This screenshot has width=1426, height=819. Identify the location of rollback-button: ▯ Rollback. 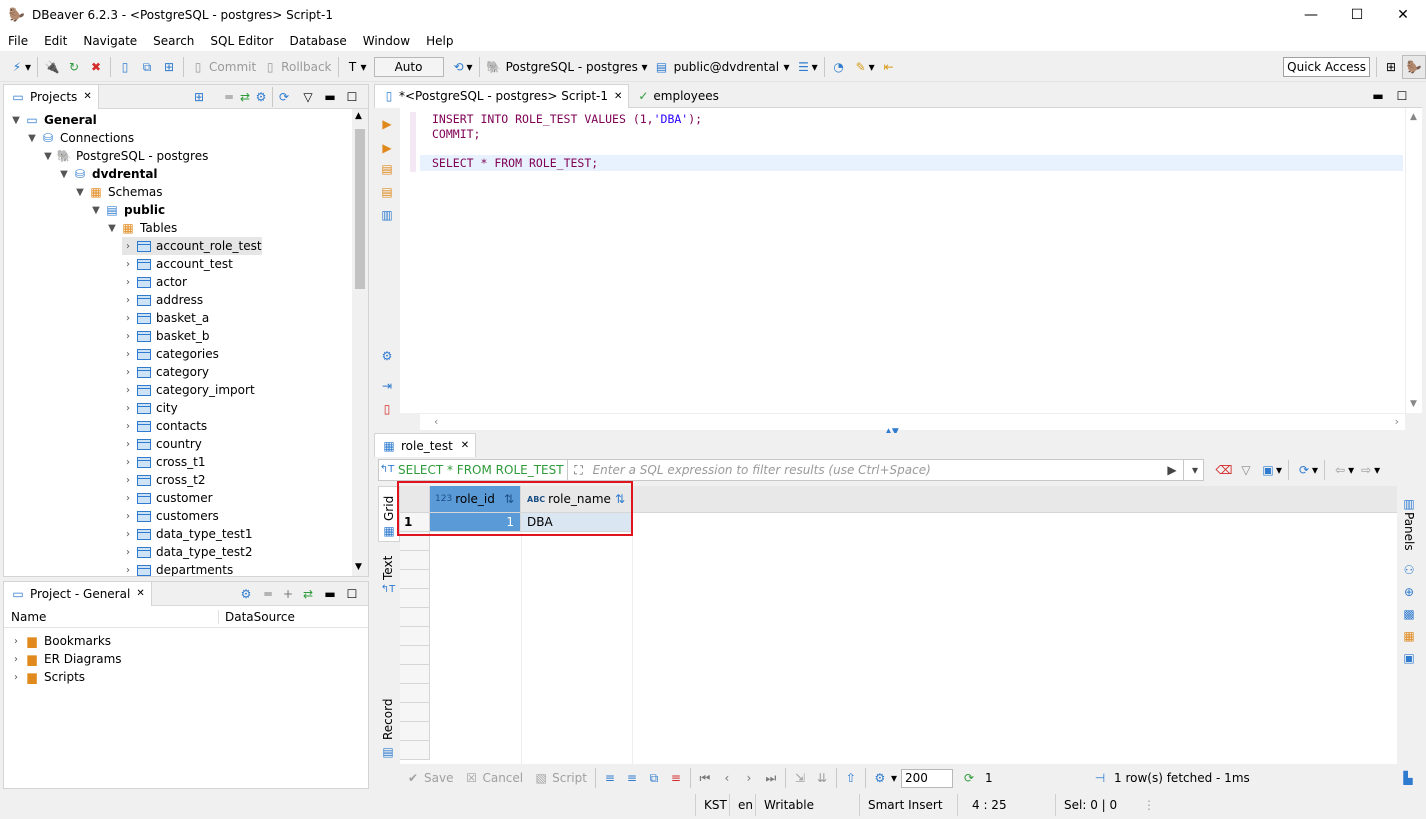
(296, 67).